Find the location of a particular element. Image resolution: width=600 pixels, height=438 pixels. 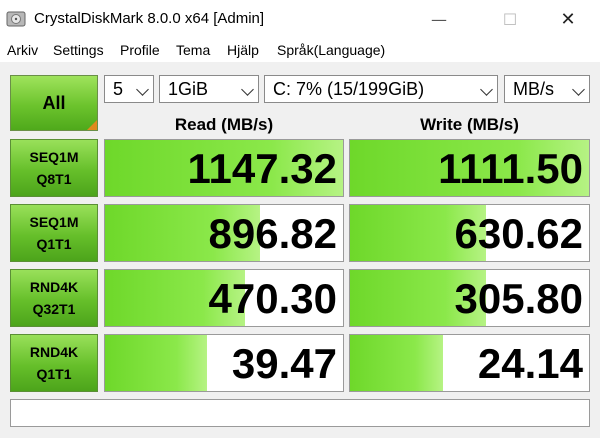

write-value: 305.80 is located at coordinates (518, 298).